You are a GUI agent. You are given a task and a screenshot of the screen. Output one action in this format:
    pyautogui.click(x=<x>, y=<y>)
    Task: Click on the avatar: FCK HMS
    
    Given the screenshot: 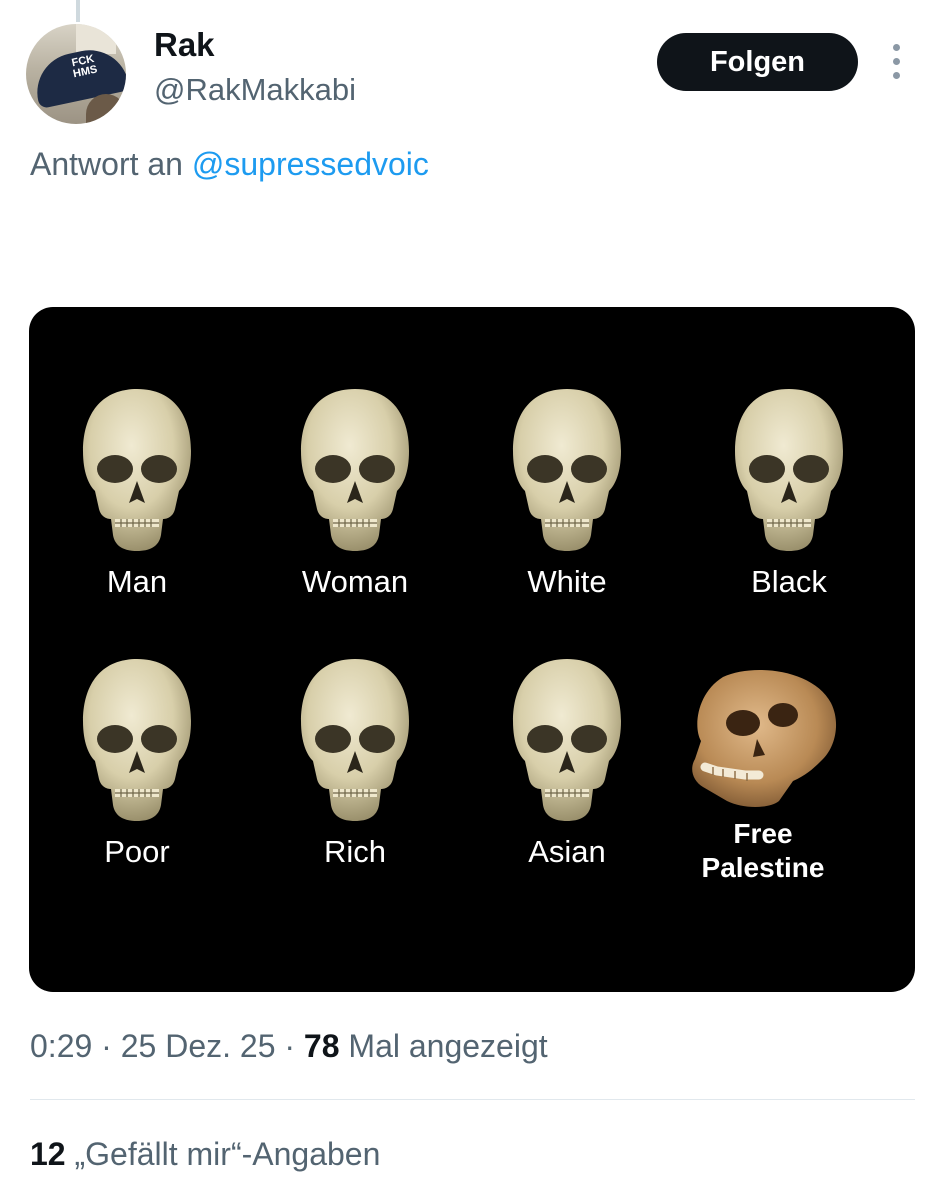 What is the action you would take?
    pyautogui.click(x=76, y=74)
    